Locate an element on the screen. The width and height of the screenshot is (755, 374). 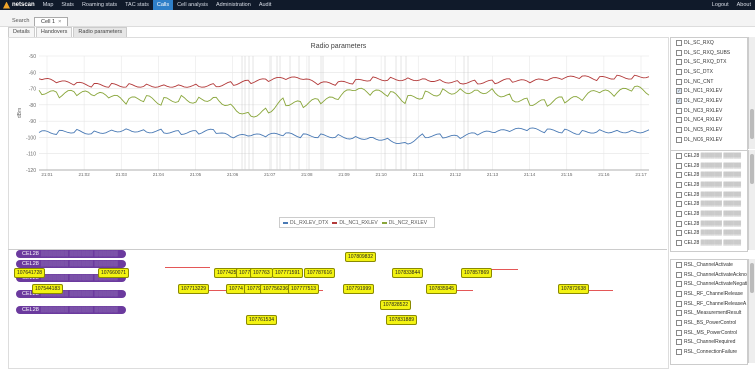
timeline-event: 107833844 is located at coordinates (408, 273).